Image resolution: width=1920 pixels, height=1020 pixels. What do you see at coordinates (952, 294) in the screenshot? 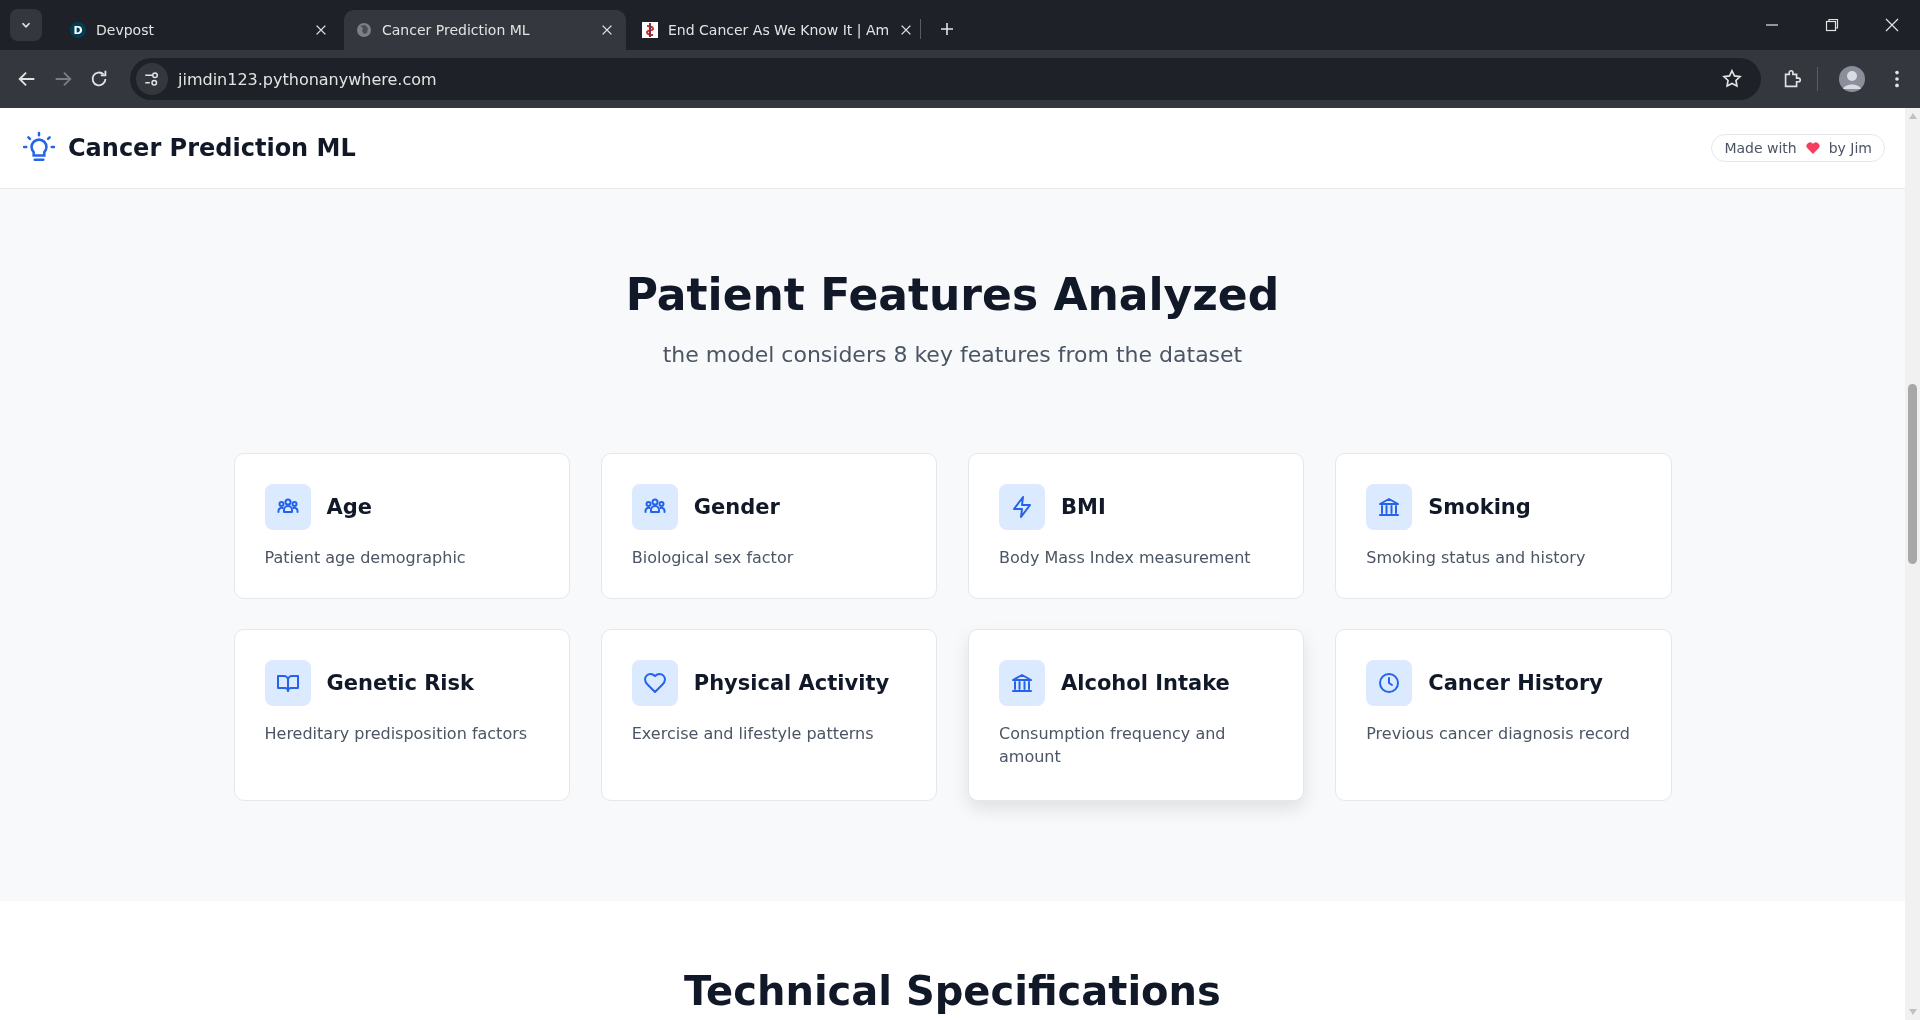
I see `section-title: Patient Features Analyzed` at bounding box center [952, 294].